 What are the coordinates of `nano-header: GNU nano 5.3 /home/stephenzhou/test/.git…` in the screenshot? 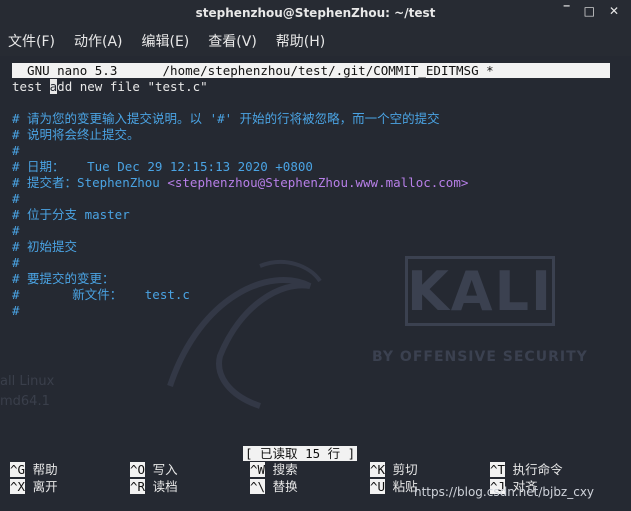 It's located at (311, 70).